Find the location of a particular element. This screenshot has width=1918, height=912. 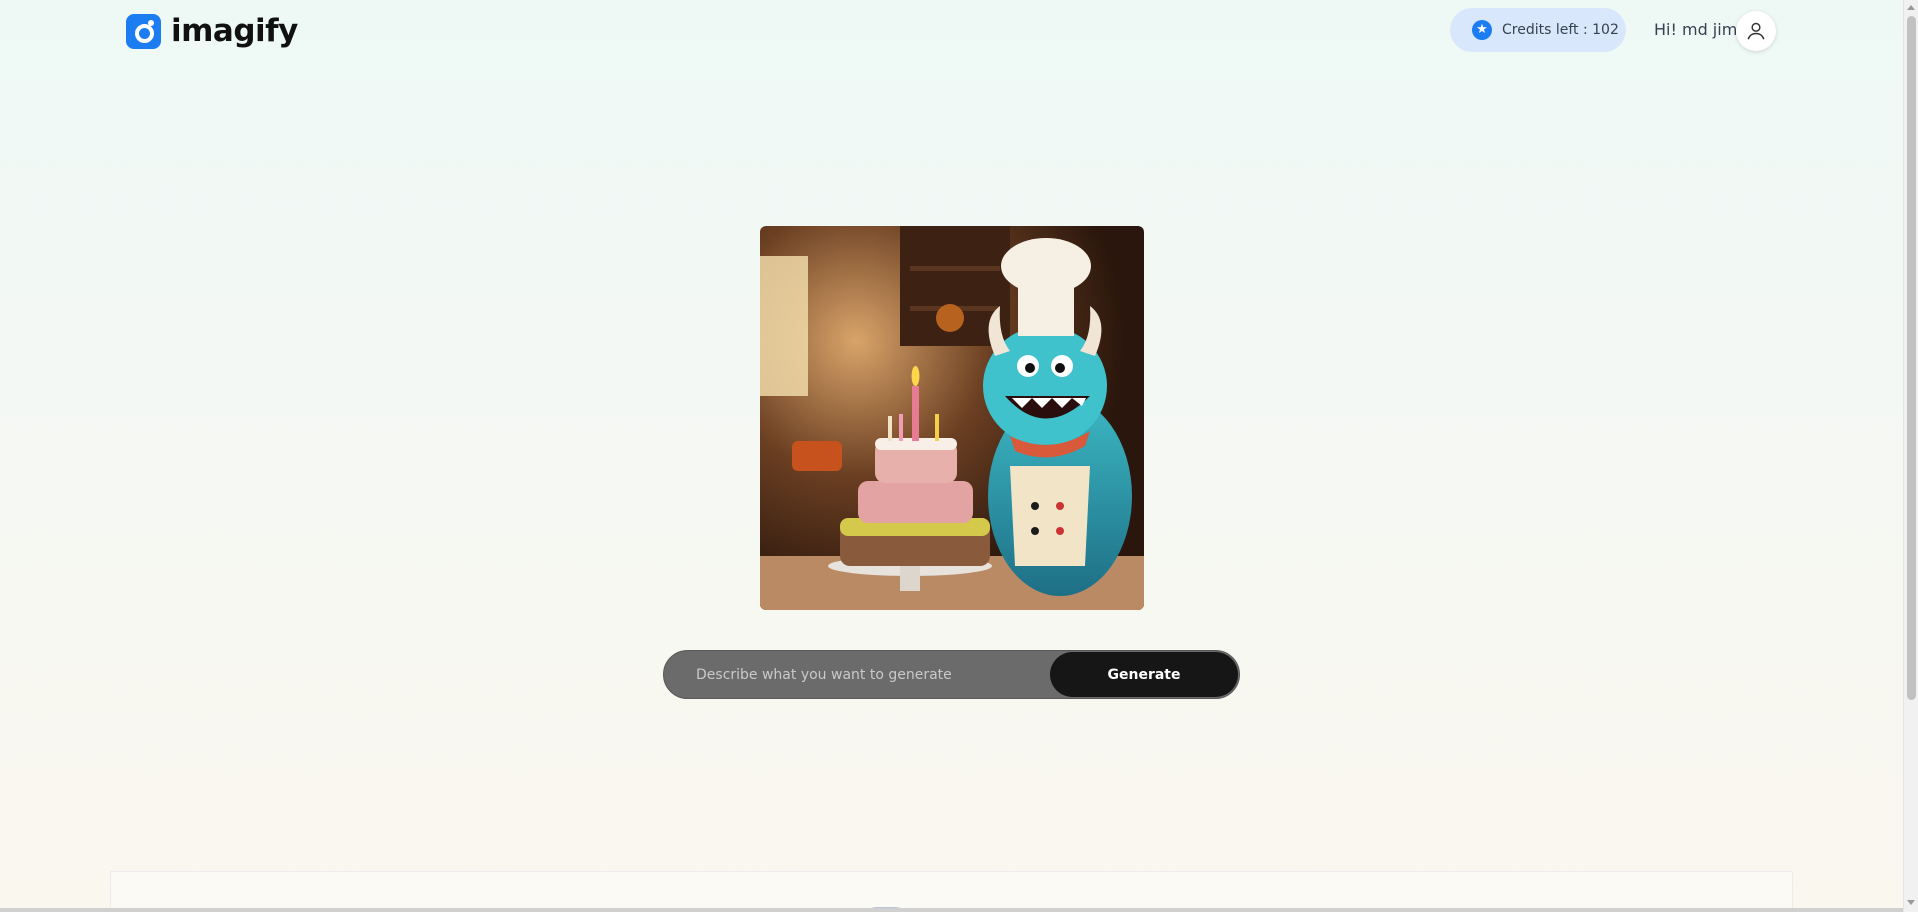

prompt-bar: Generate is located at coordinates (951, 674).